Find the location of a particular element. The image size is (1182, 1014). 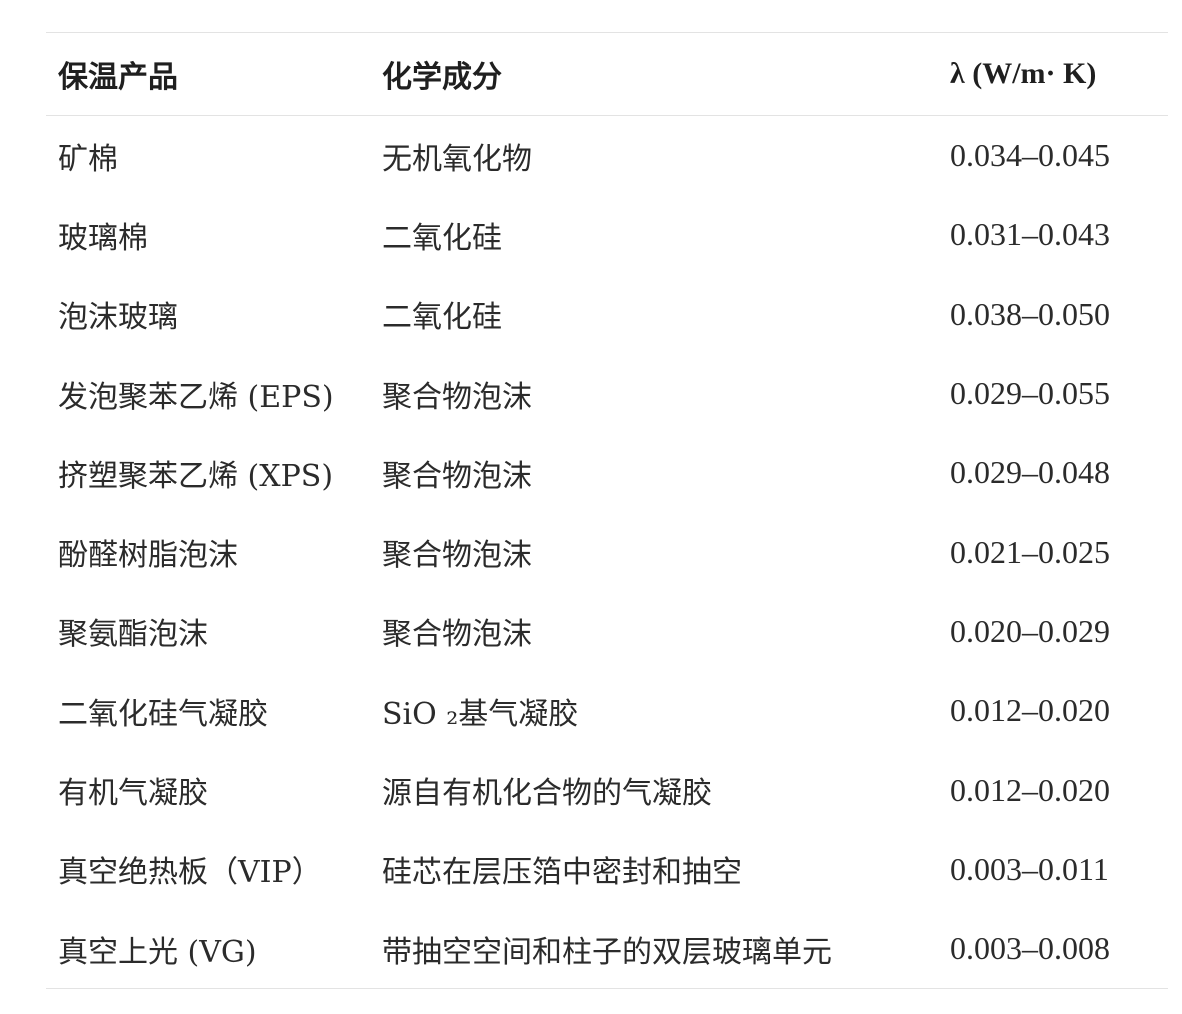

cell-product: 酚醛树脂泡沫 is located at coordinates (148, 556).